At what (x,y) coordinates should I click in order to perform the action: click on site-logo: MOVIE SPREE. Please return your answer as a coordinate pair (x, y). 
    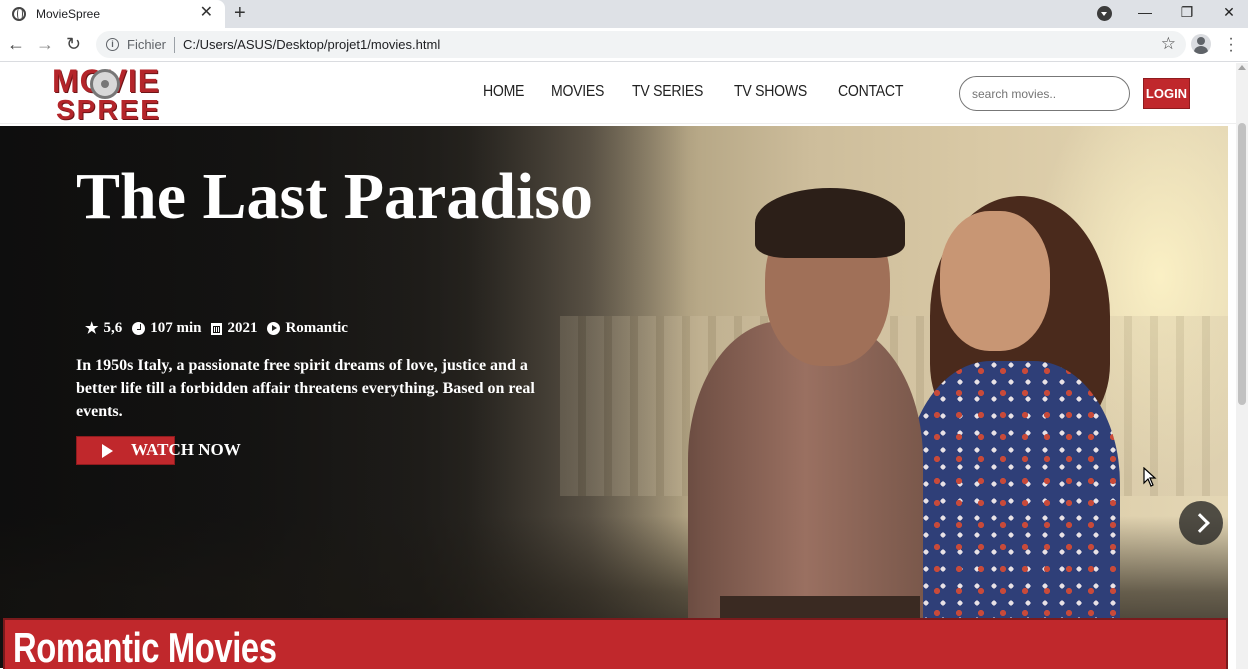
    Looking at the image, I should click on (125, 94).